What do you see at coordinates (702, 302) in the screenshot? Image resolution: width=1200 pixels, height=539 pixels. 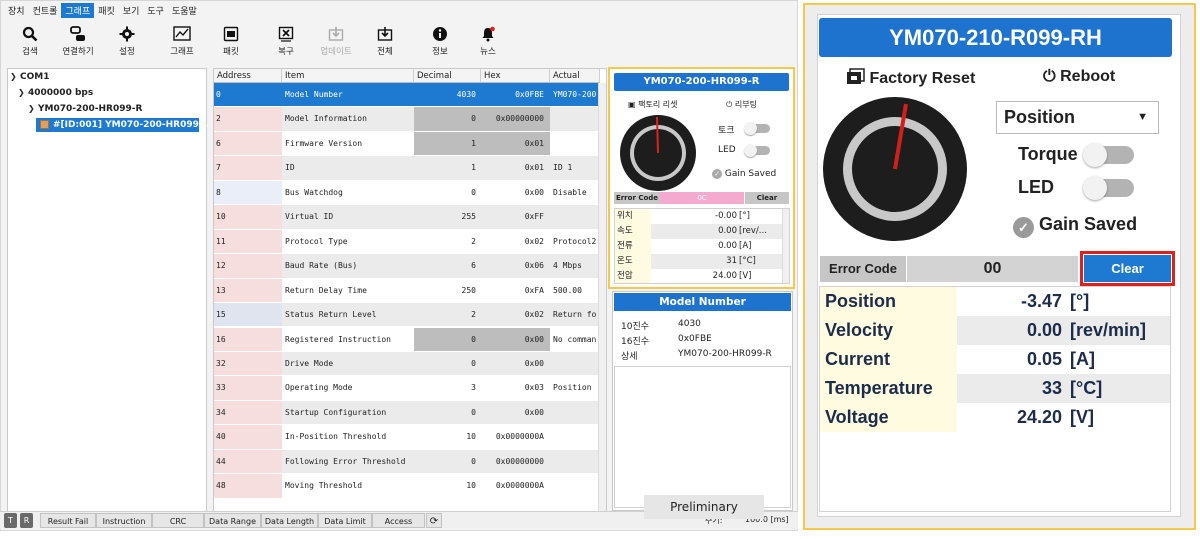 I see `model-card-title: Model Number` at bounding box center [702, 302].